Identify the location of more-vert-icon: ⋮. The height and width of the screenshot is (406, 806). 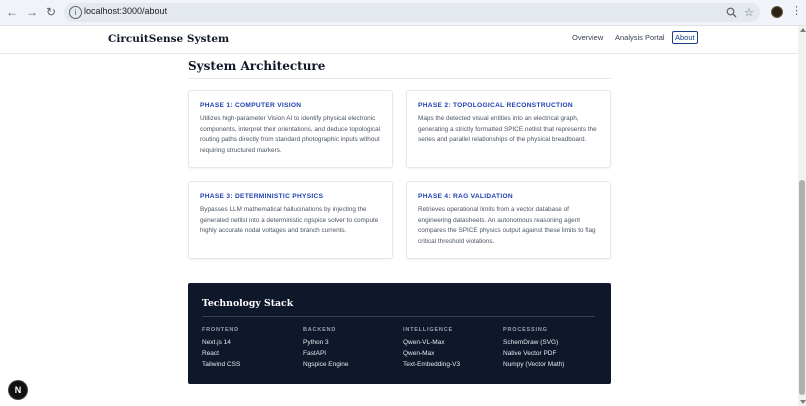
(796, 11).